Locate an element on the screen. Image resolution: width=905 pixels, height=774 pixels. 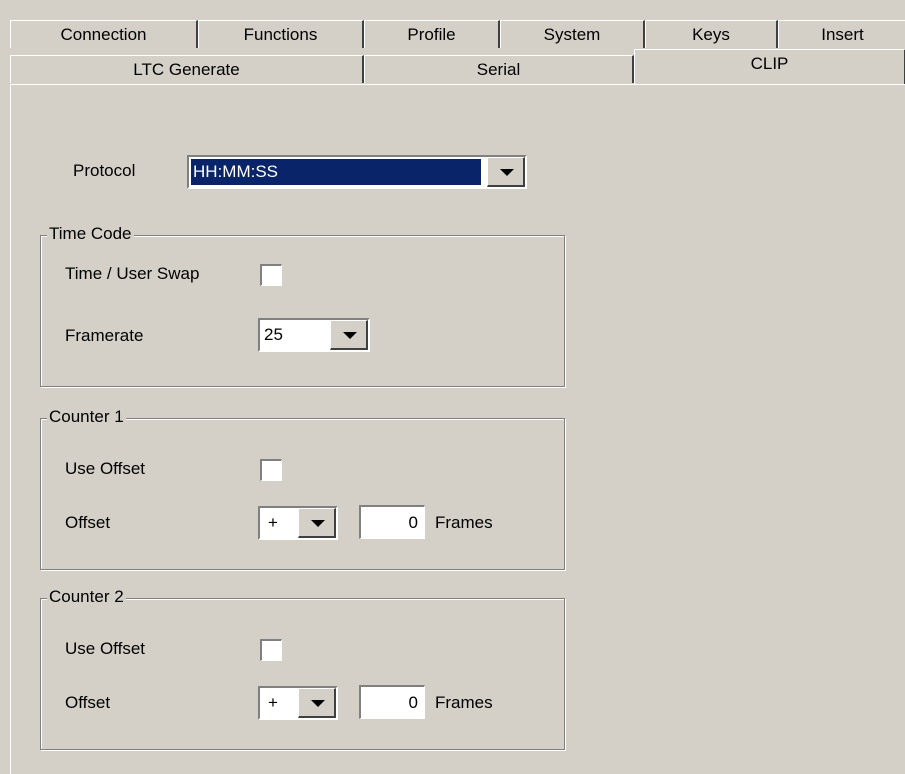
counter-2-unit-label: Frames is located at coordinates (464, 702).